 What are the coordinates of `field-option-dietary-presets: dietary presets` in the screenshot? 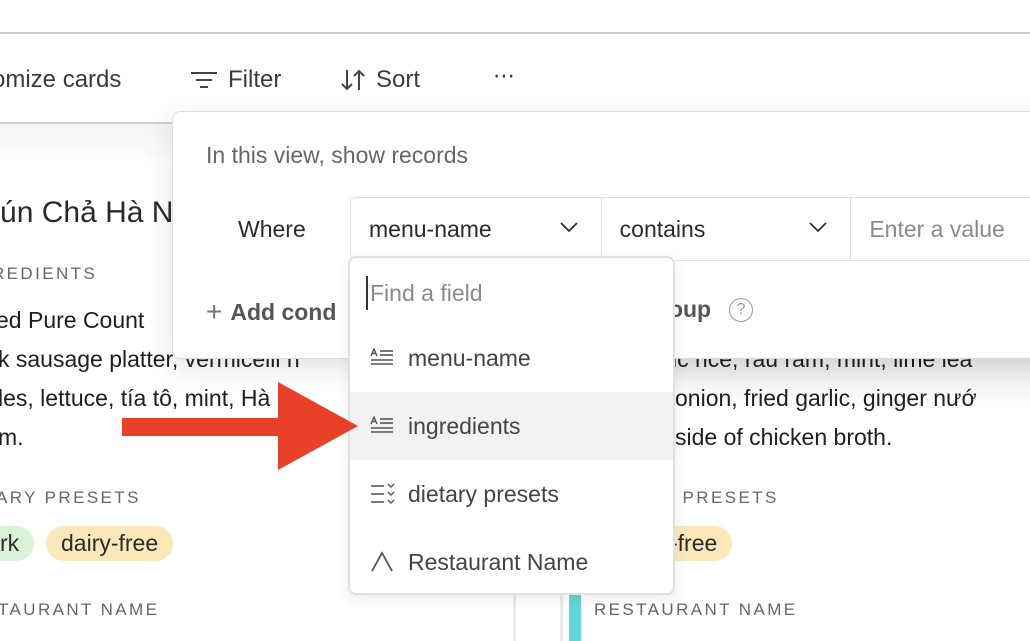 It's located at (511, 494).